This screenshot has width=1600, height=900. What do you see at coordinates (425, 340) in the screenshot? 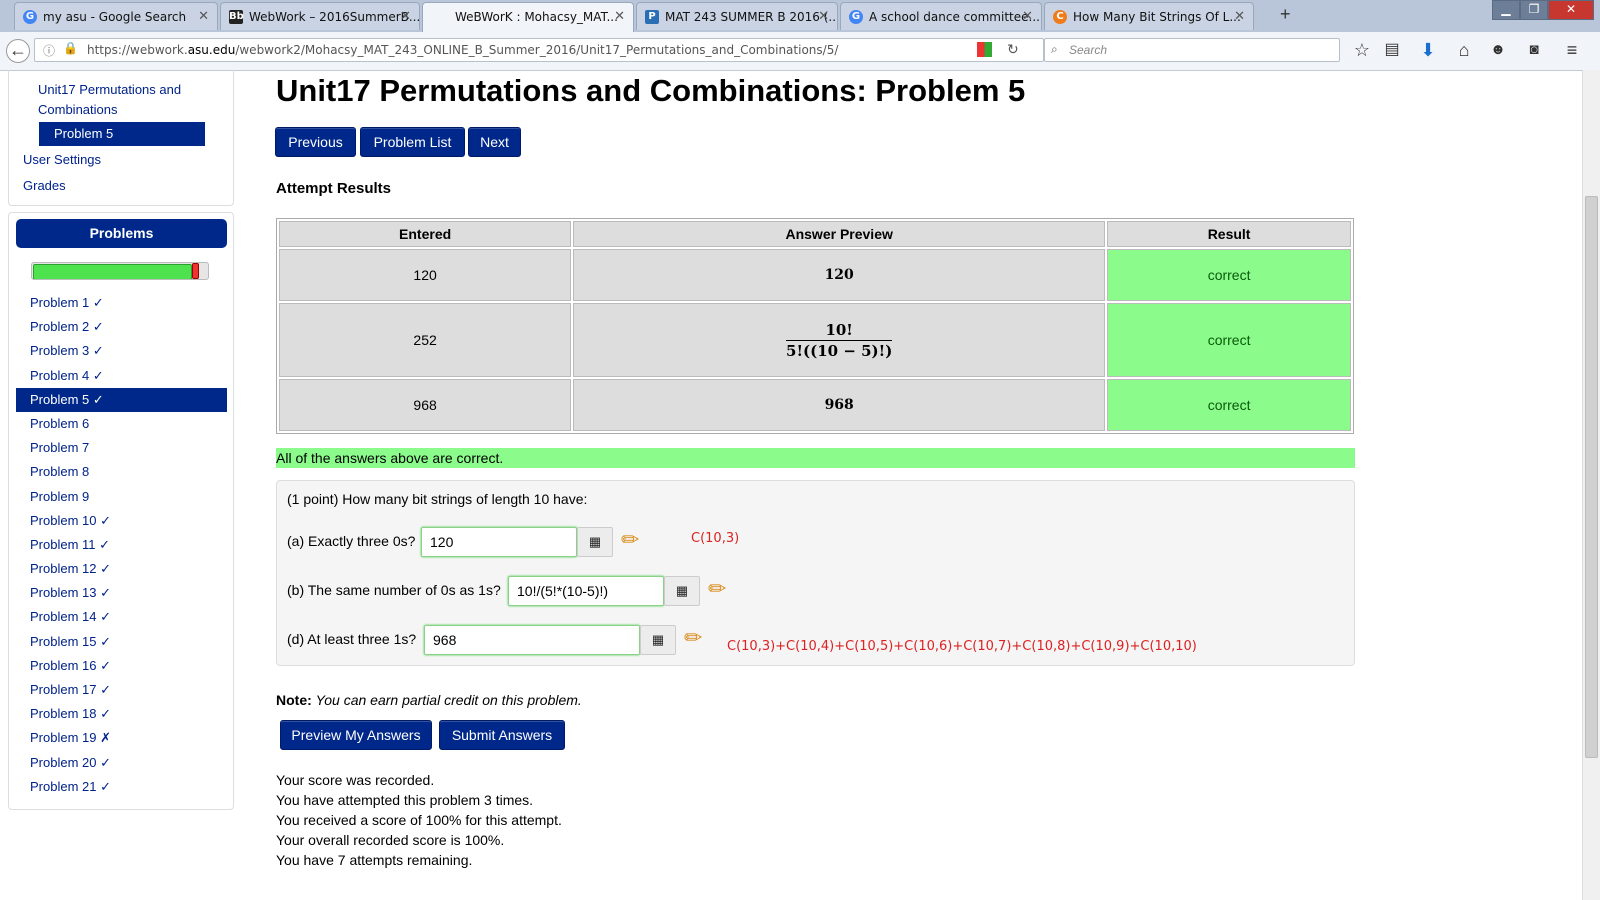
I see `entered-cell: 252` at bounding box center [425, 340].